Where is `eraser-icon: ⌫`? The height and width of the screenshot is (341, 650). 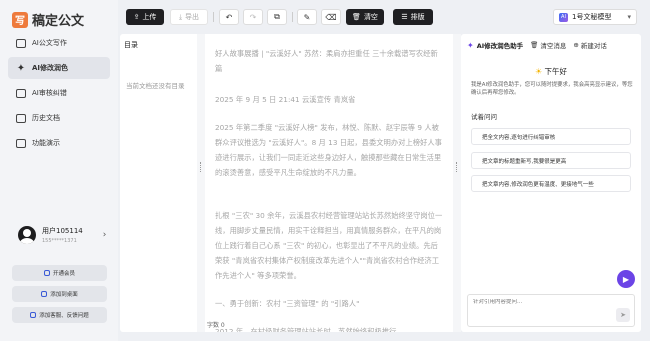
eraser-icon: ⌫ is located at coordinates (331, 17).